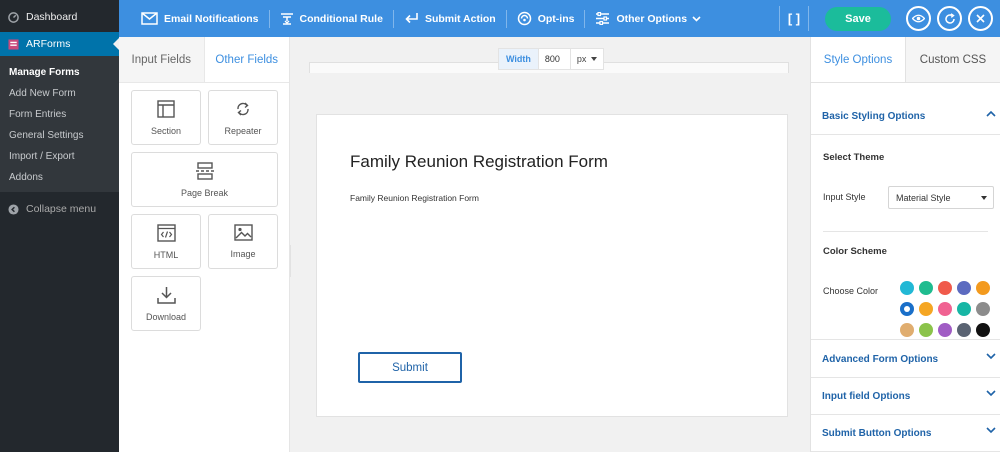 This screenshot has width=1000, height=452. I want to click on advanced-form-options-label: Advanced Form Options, so click(880, 359).